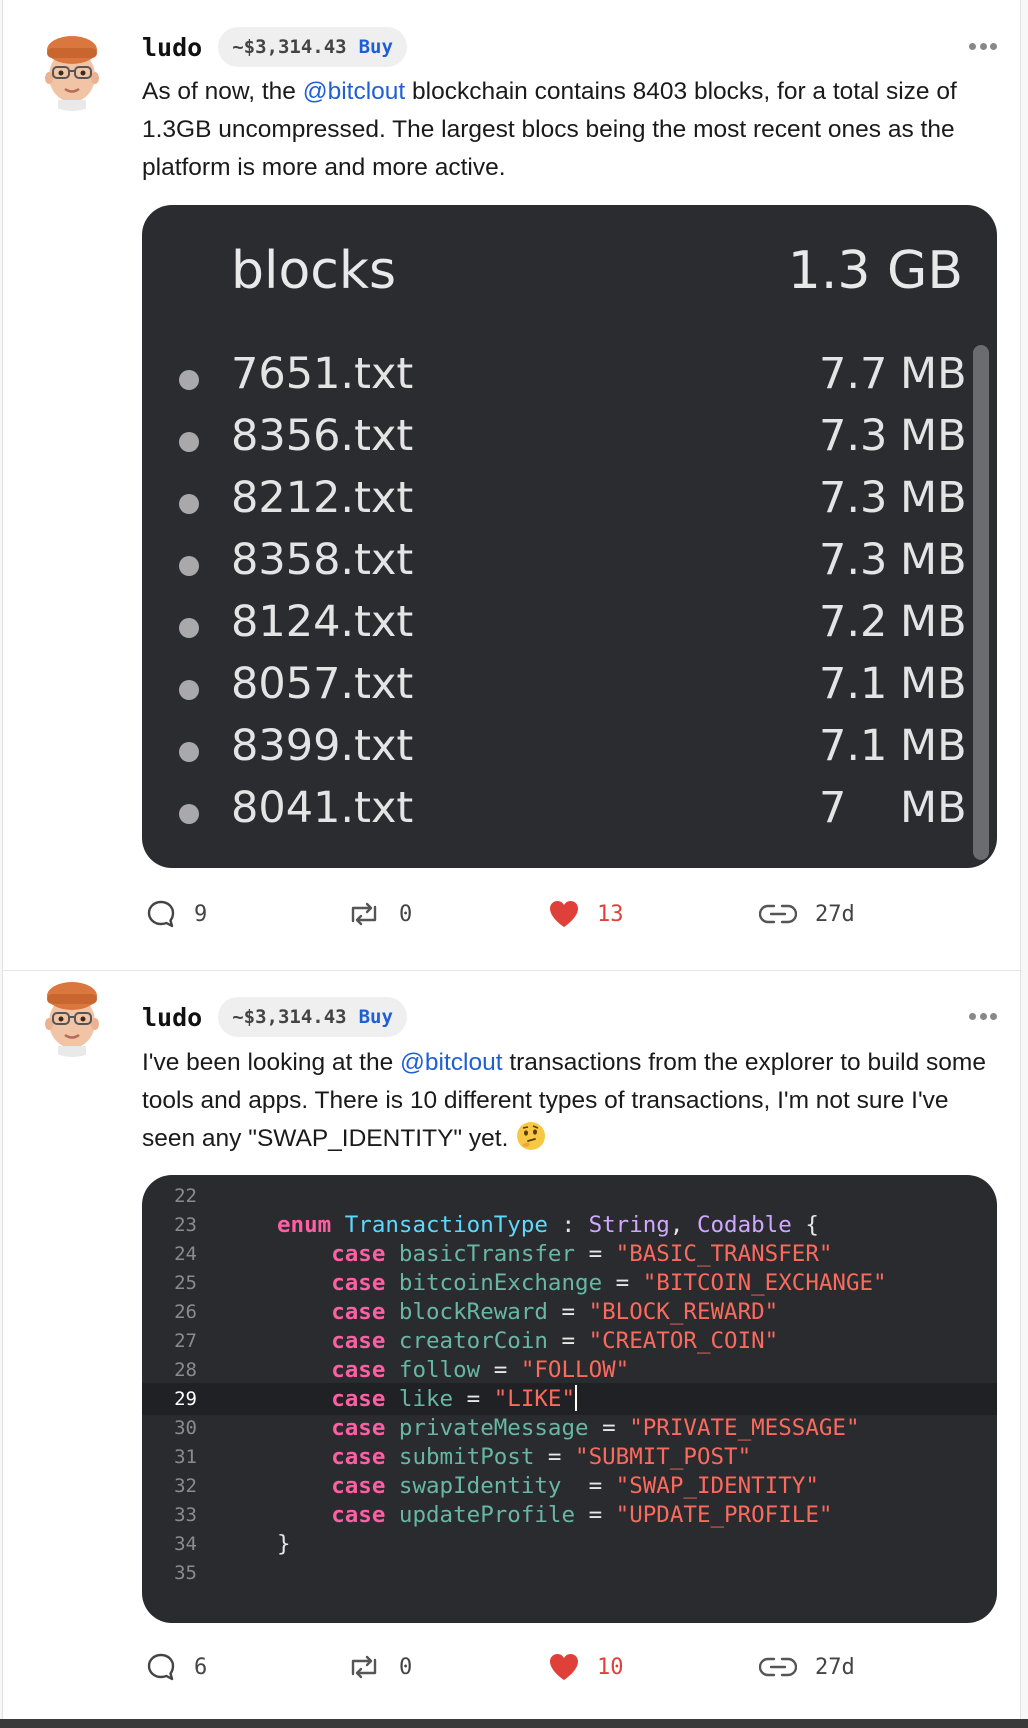 The height and width of the screenshot is (1728, 1028). I want to click on file-row: 8124.txt 7.2 MB, so click(569, 623).